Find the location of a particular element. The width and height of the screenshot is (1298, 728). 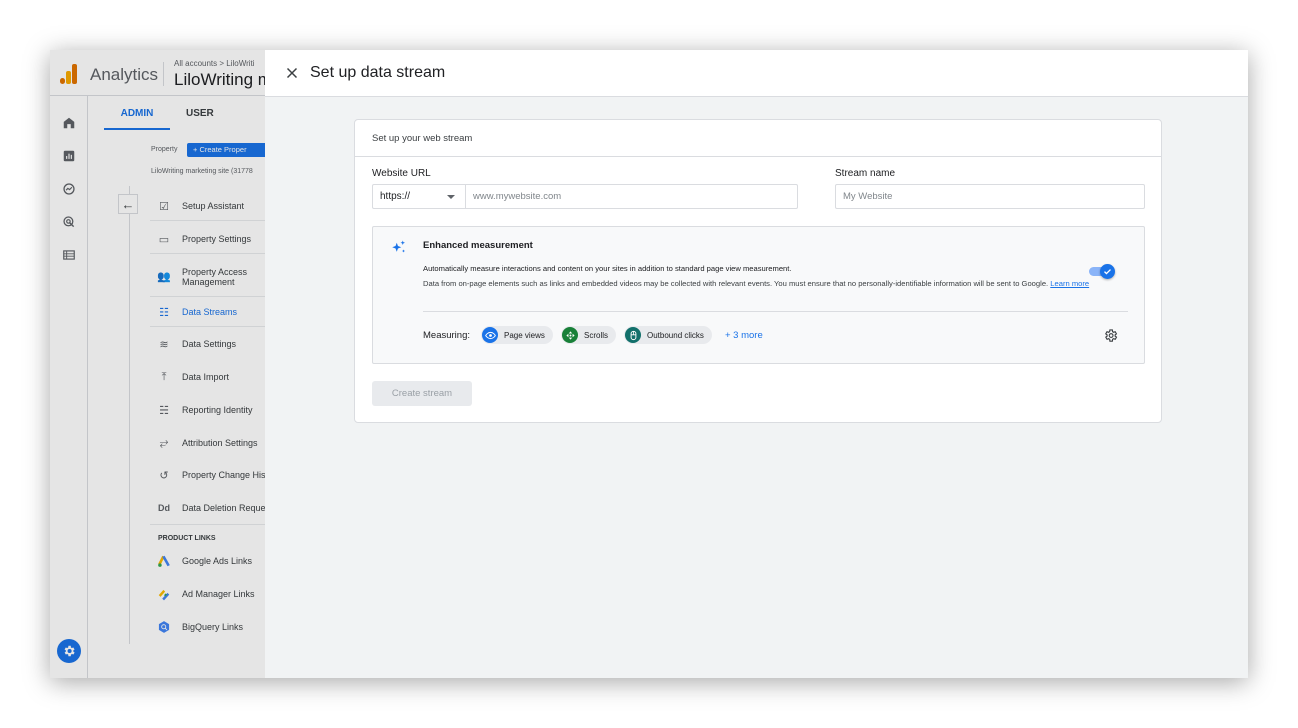

divider is located at coordinates (775, 311).